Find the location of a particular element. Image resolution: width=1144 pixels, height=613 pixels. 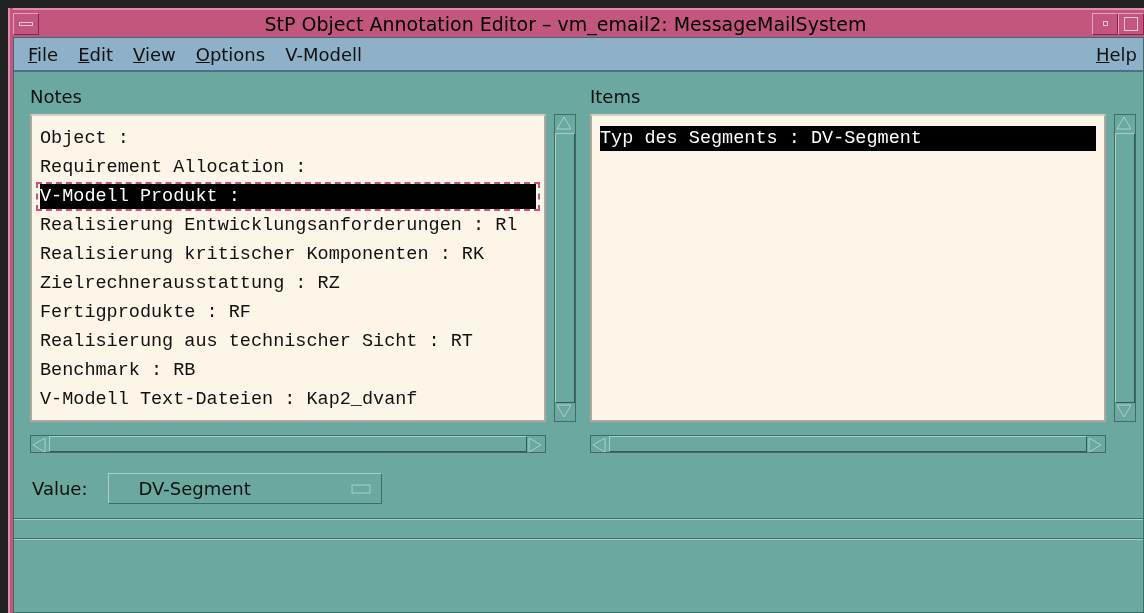

minimize-button is located at coordinates (1105, 23).